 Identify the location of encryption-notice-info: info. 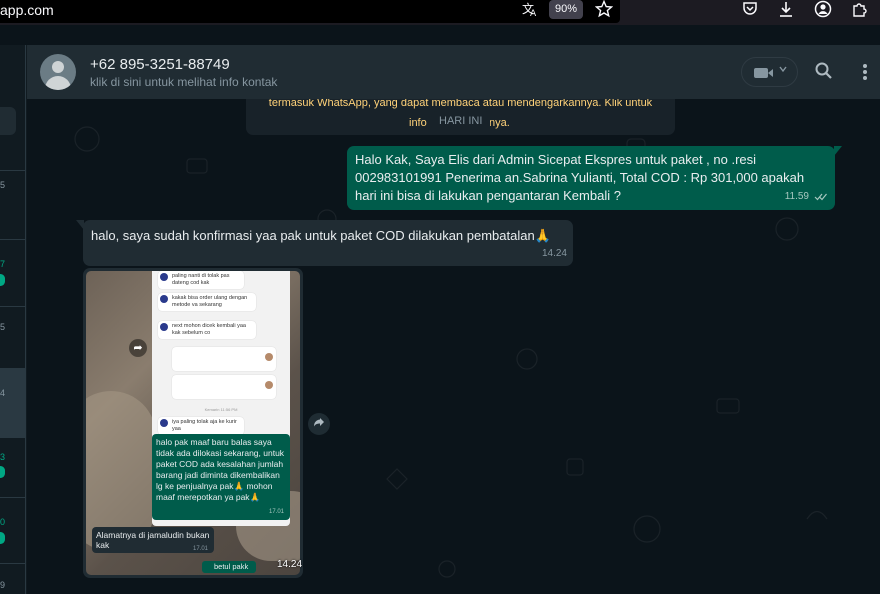
(418, 123).